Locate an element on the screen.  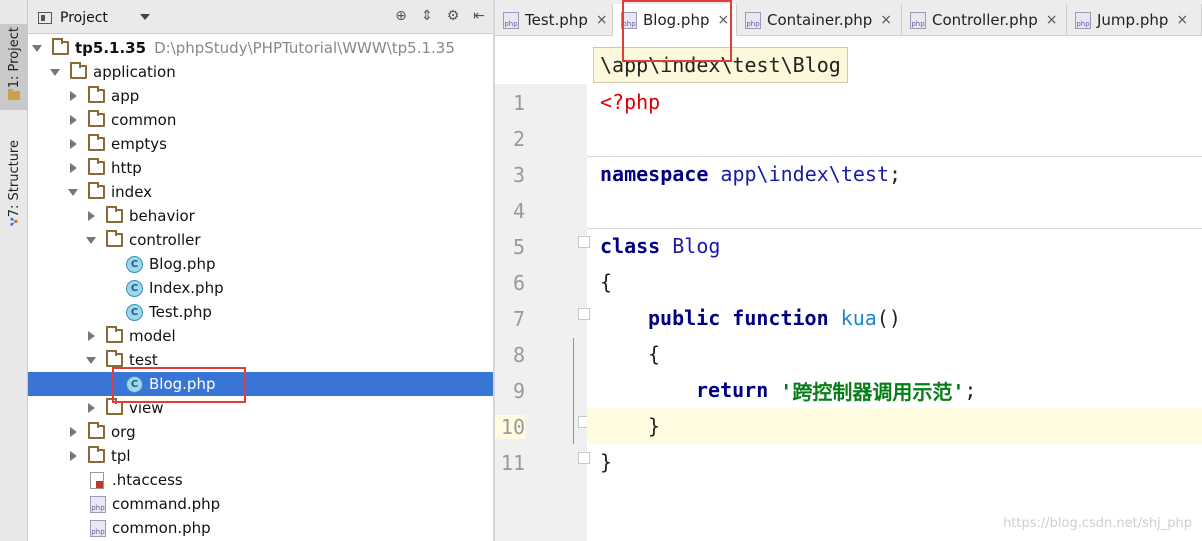
tree-row-index: index is located at coordinates (260, 192).